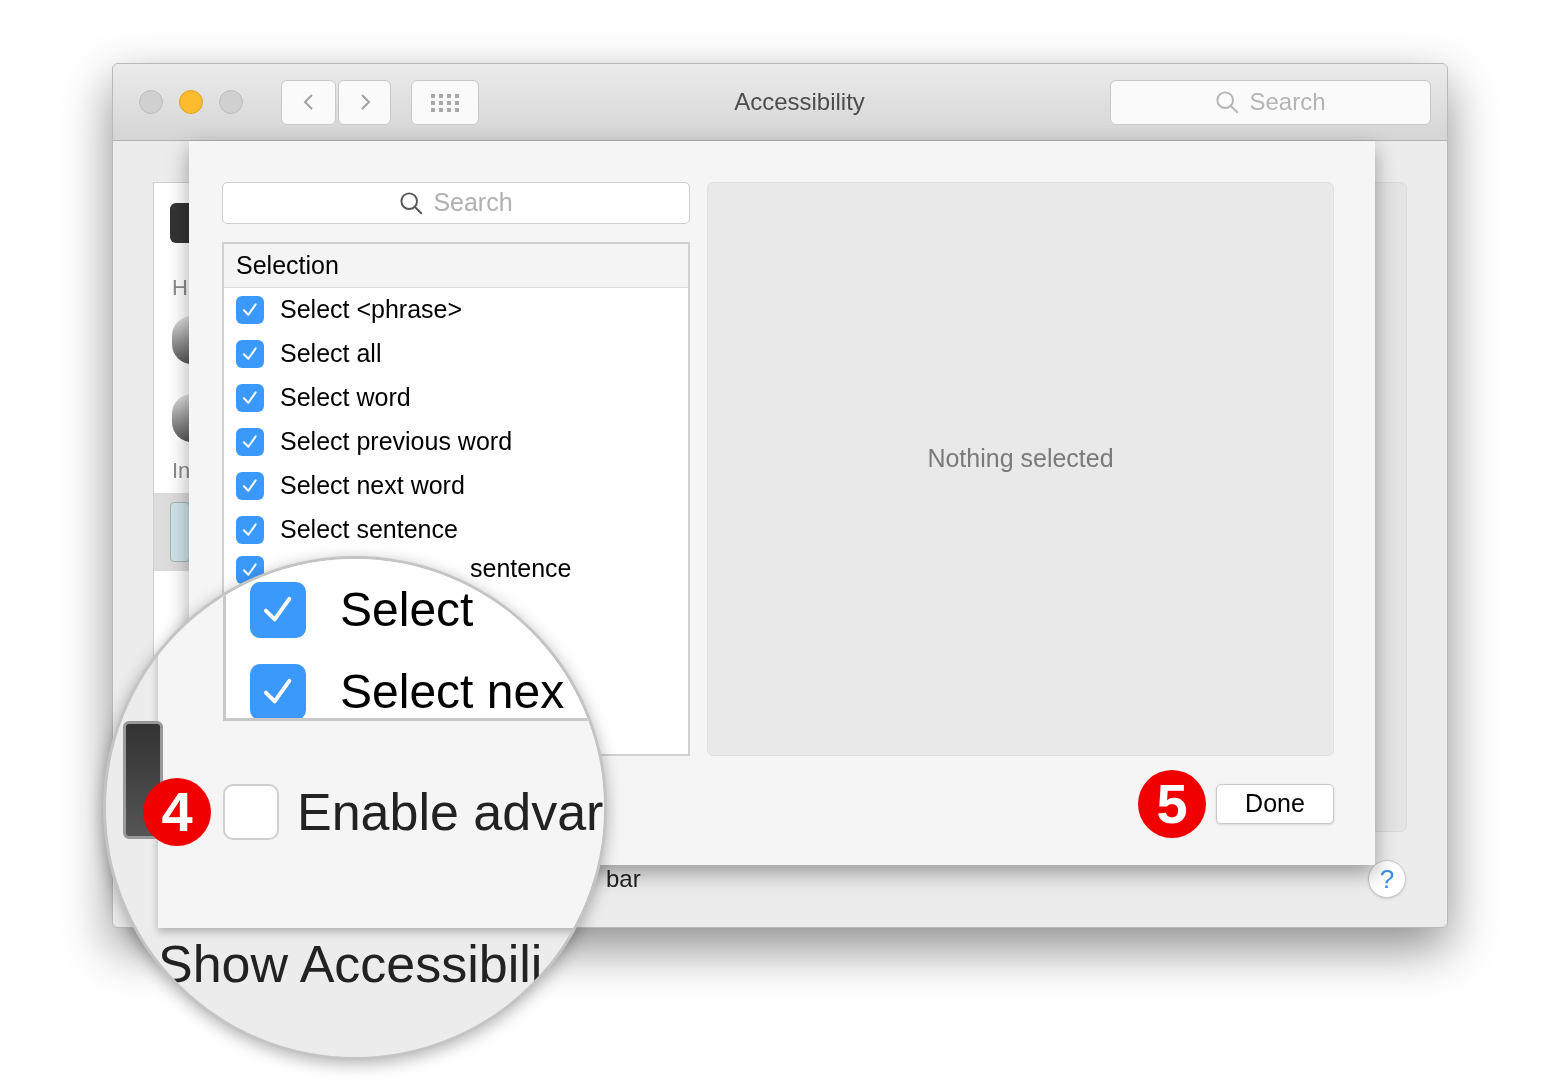 The height and width of the screenshot is (1088, 1560). Describe the element at coordinates (799, 102) in the screenshot. I see `window-title: Accessibility` at that location.